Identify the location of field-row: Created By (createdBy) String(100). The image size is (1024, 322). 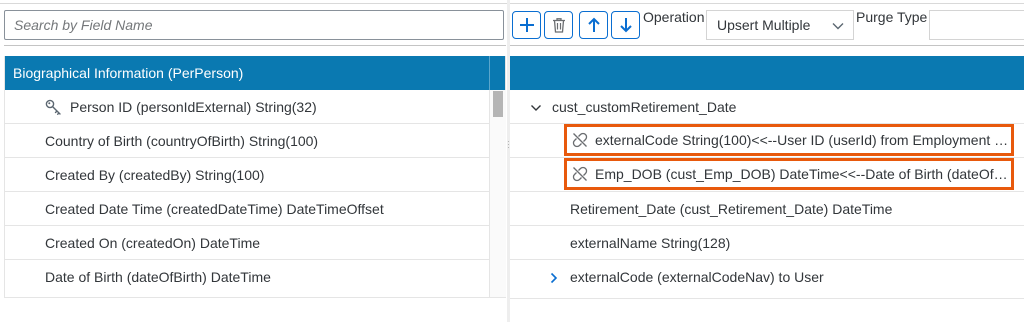
(247, 175).